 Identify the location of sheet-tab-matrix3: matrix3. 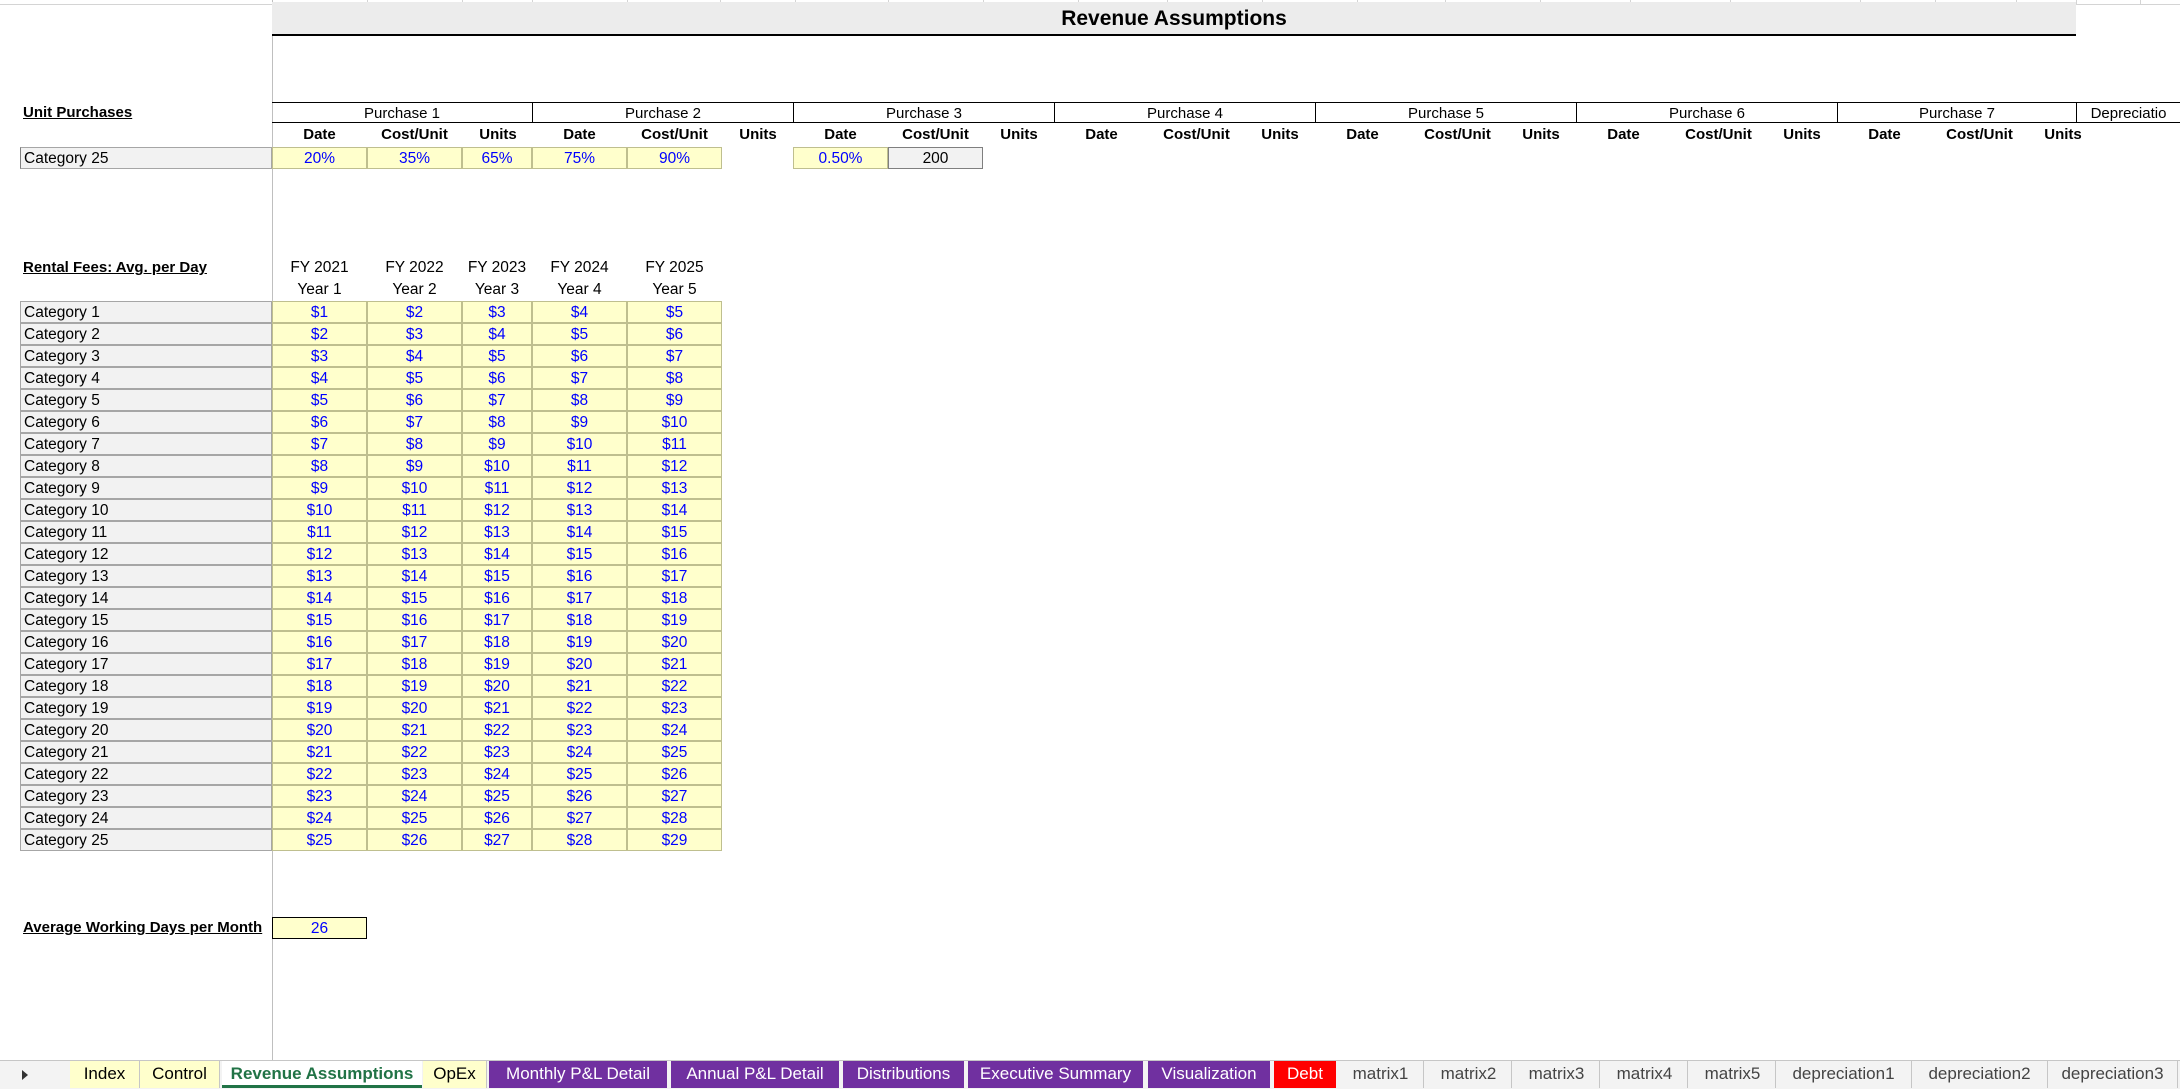
(1557, 1074).